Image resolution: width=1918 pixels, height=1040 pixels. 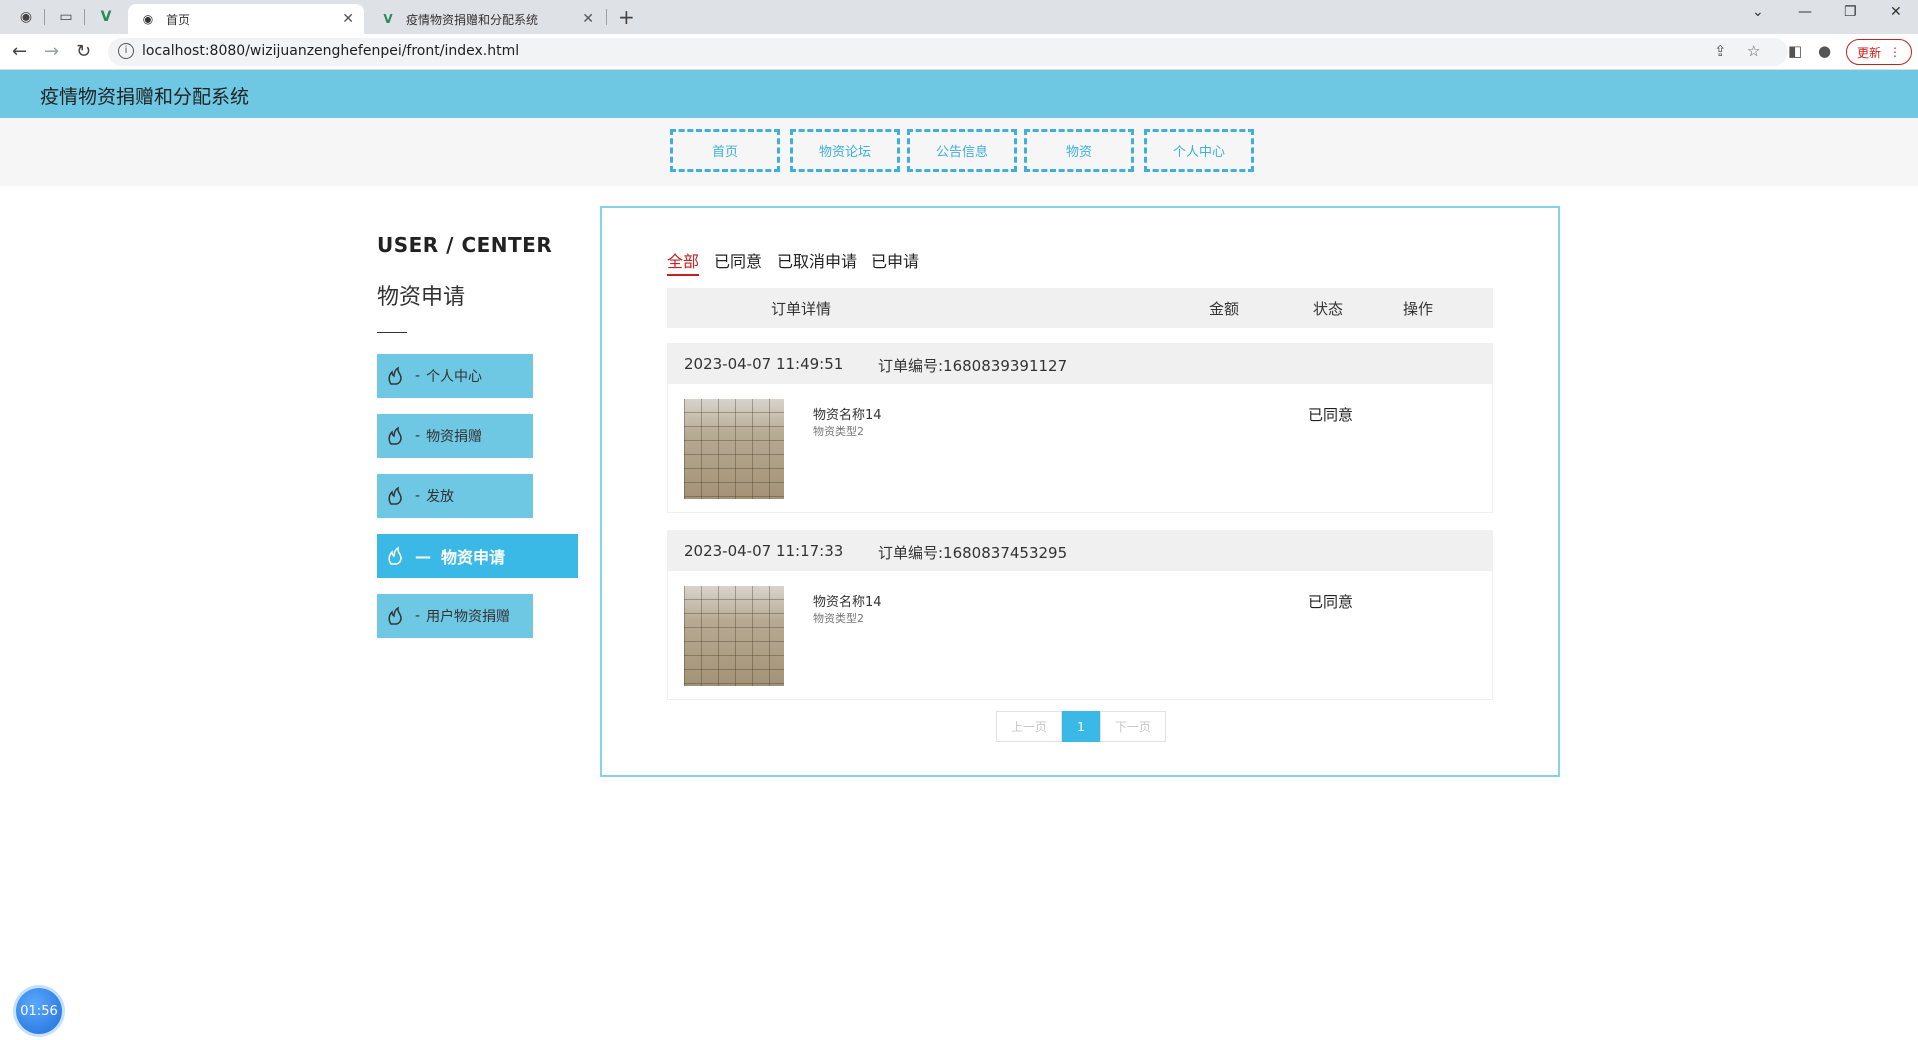 What do you see at coordinates (1029, 726) in the screenshot?
I see `prev-page-button: 上一页` at bounding box center [1029, 726].